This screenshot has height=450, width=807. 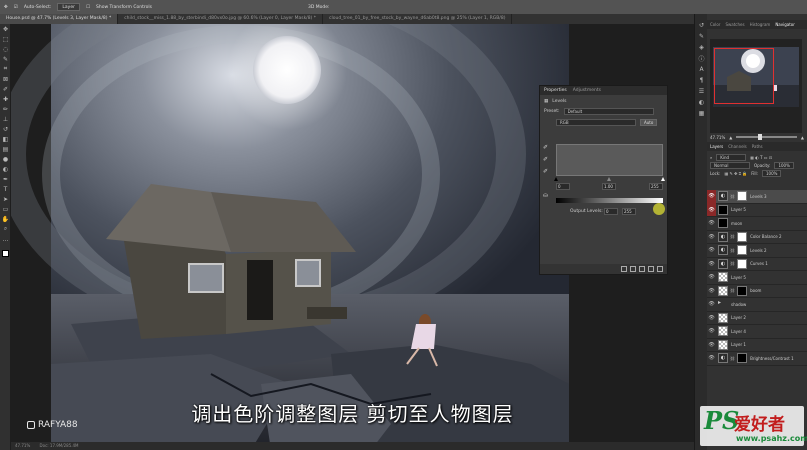 I want to click on black-point-handle, so click(x=556, y=179).